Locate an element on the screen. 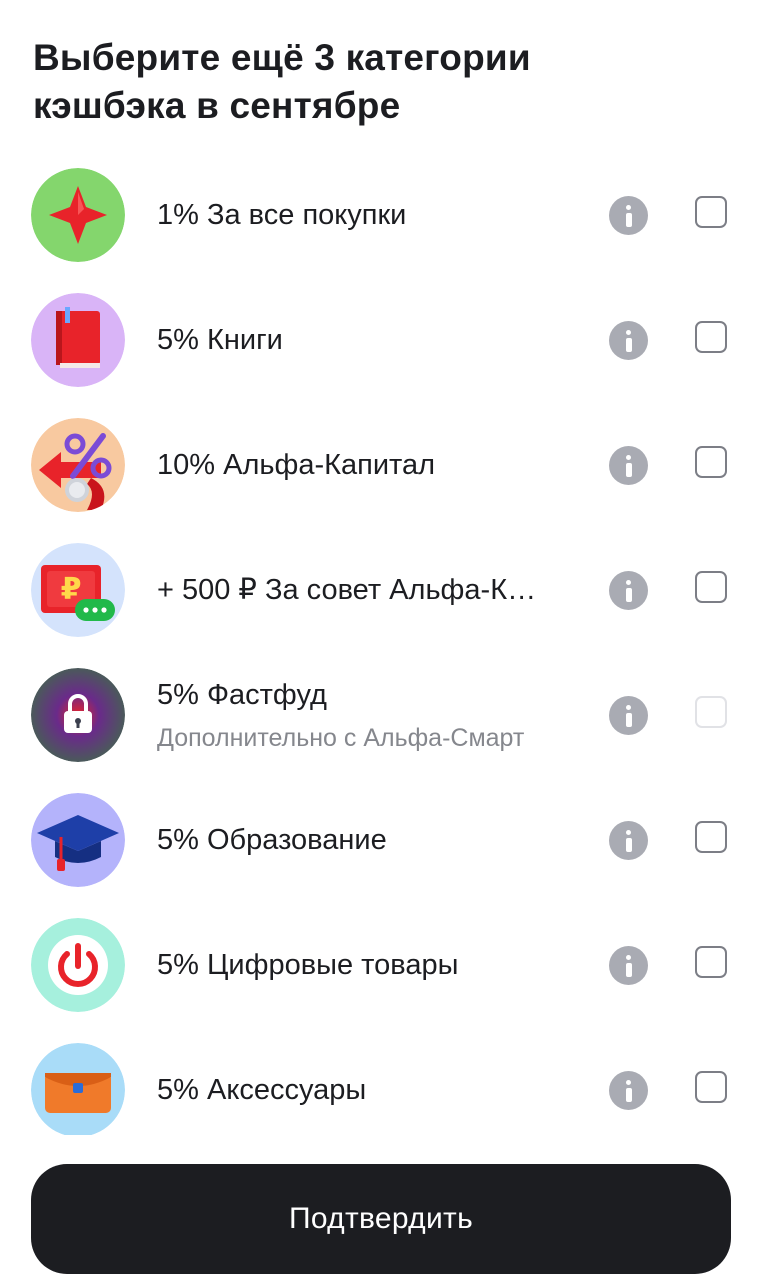 The width and height of the screenshot is (762, 1280). category-sublabel: Дополнительно с Альфа-Смарт is located at coordinates (341, 738).